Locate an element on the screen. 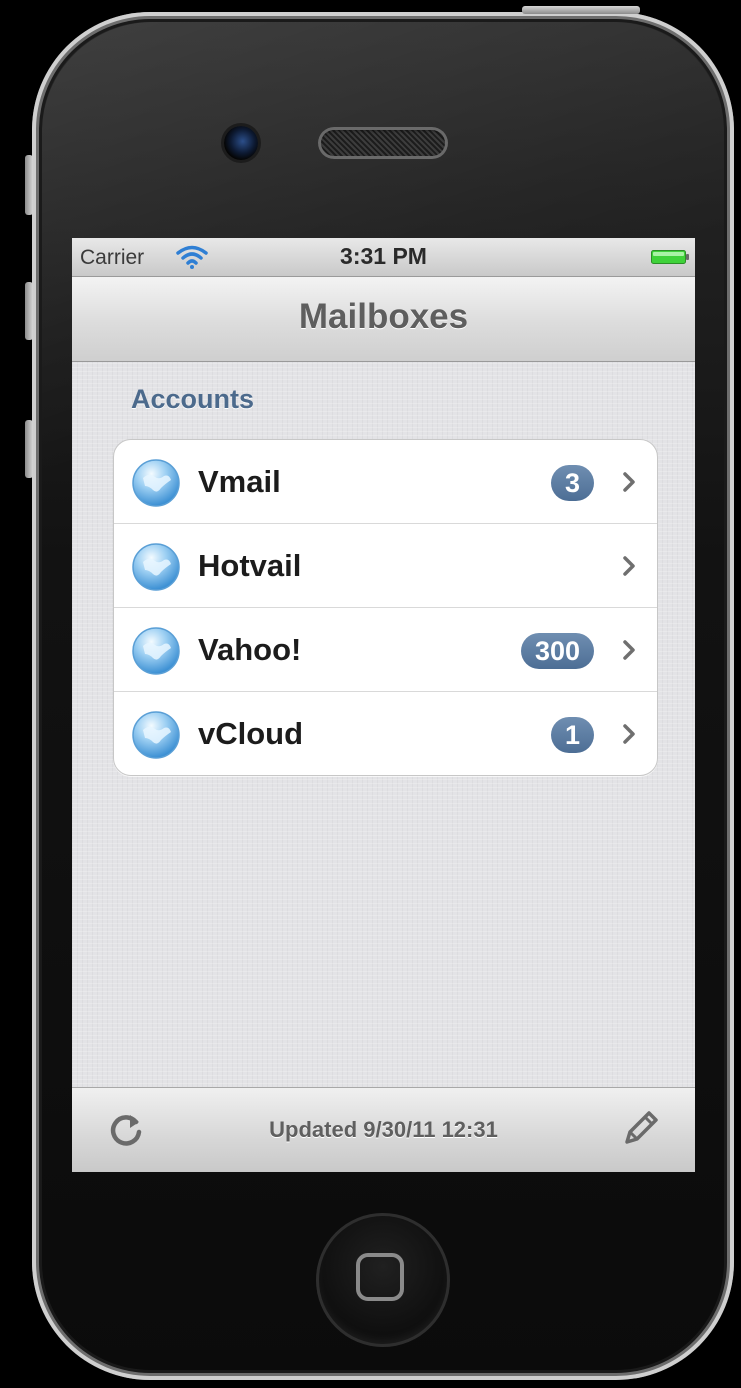 This screenshot has height=1388, width=741. account-label: Vahoo! is located at coordinates (250, 649).